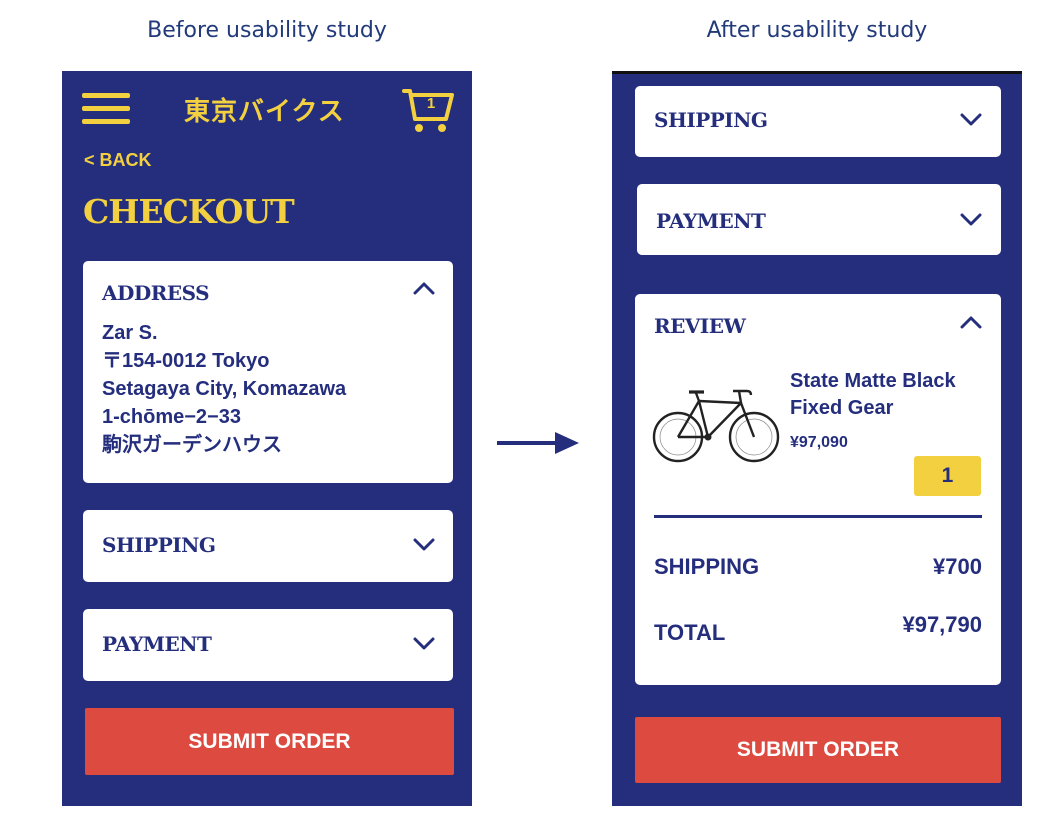 The width and height of the screenshot is (1058, 824). What do you see at coordinates (947, 476) in the screenshot?
I see `quantity-selector: 1` at bounding box center [947, 476].